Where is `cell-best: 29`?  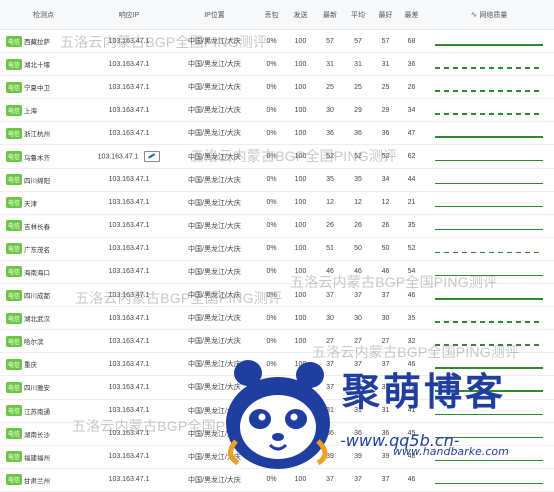
cell-best: 29 is located at coordinates (385, 110).